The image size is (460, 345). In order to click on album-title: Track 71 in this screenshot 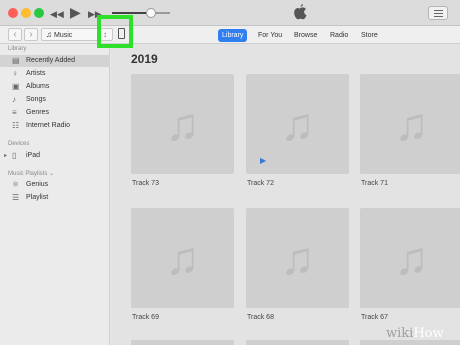, I will do `click(374, 183)`.